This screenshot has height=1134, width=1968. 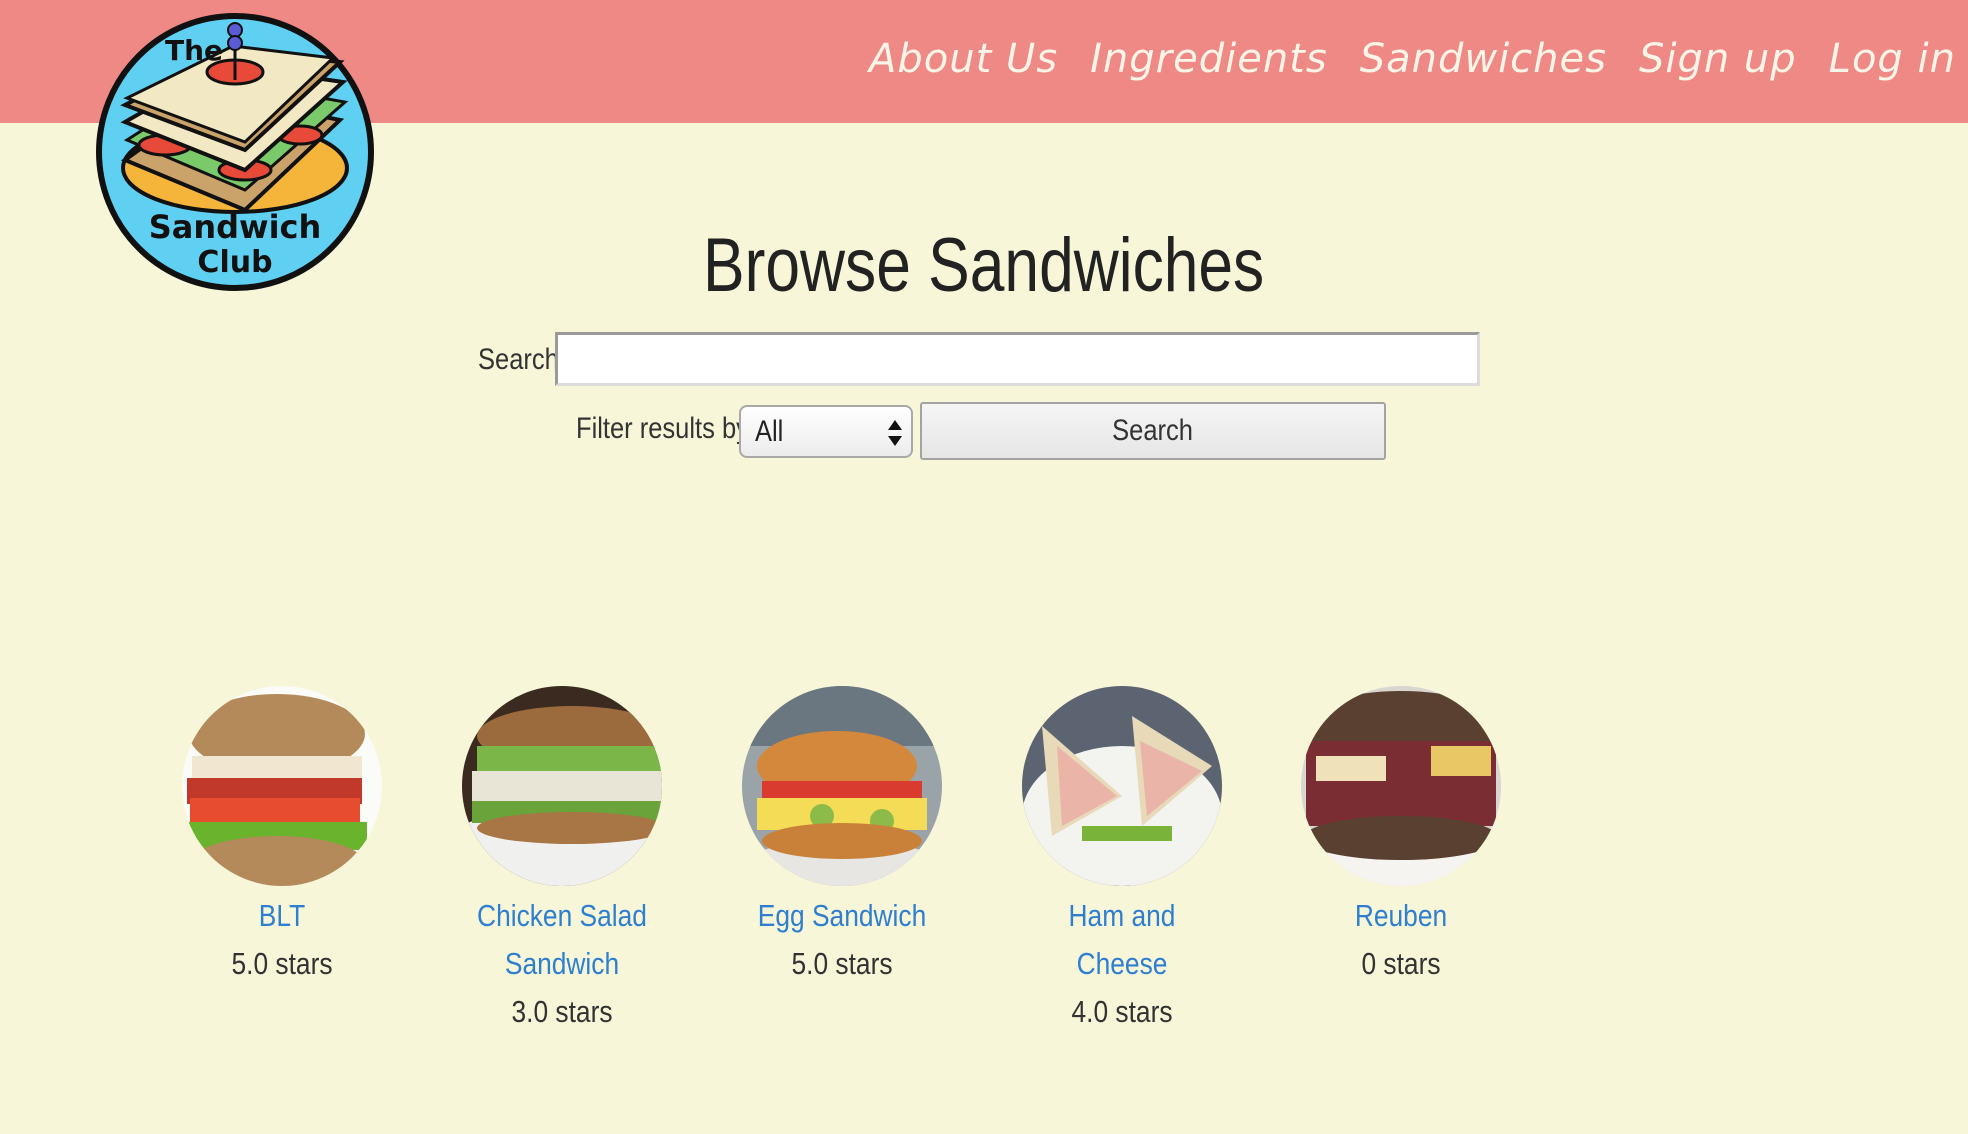 I want to click on sandwich-name-link: Chicken Salad Sandwich, so click(x=562, y=940).